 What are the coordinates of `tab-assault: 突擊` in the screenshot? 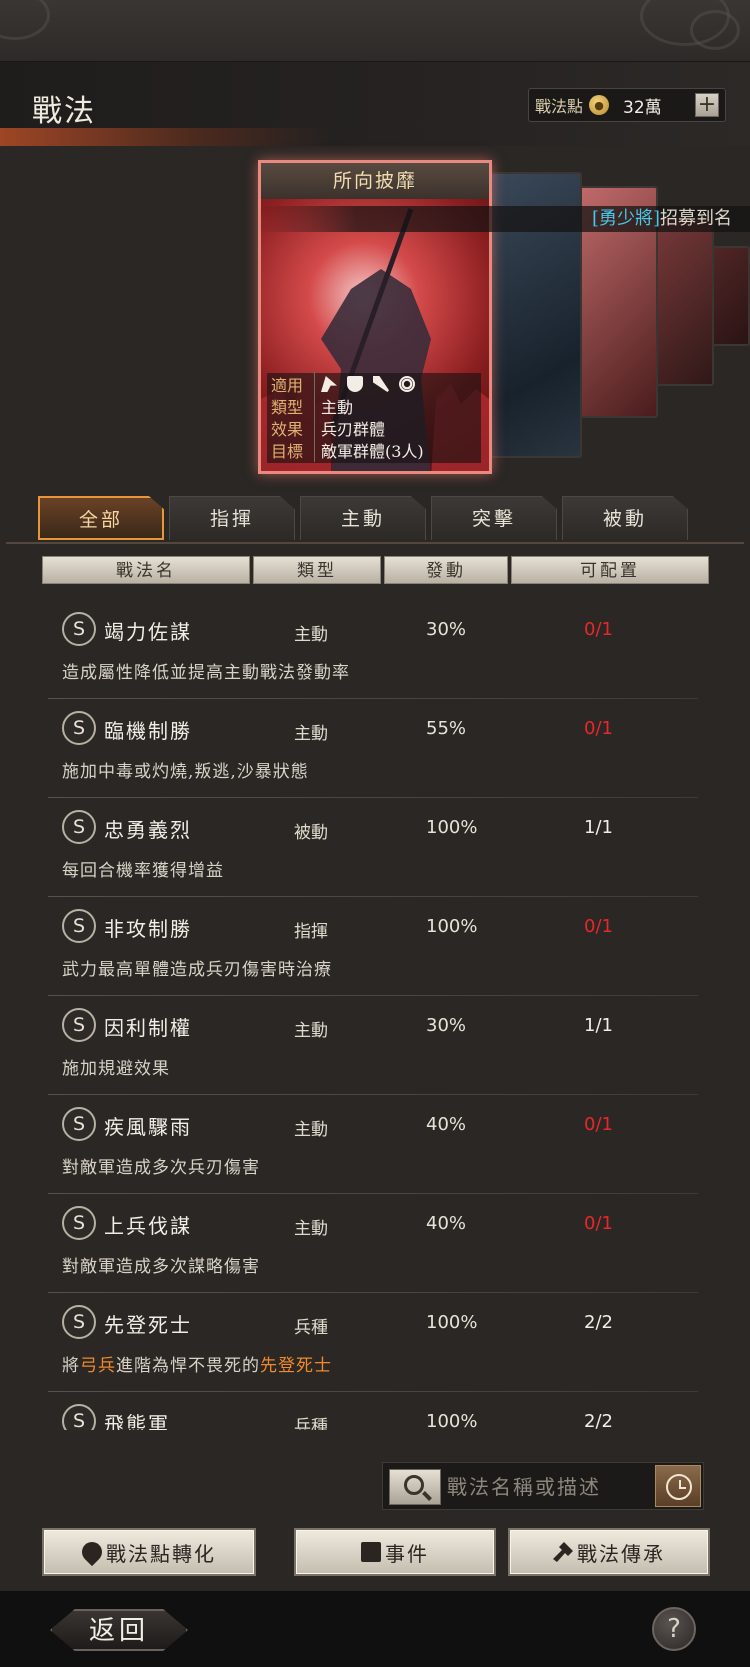 It's located at (494, 518).